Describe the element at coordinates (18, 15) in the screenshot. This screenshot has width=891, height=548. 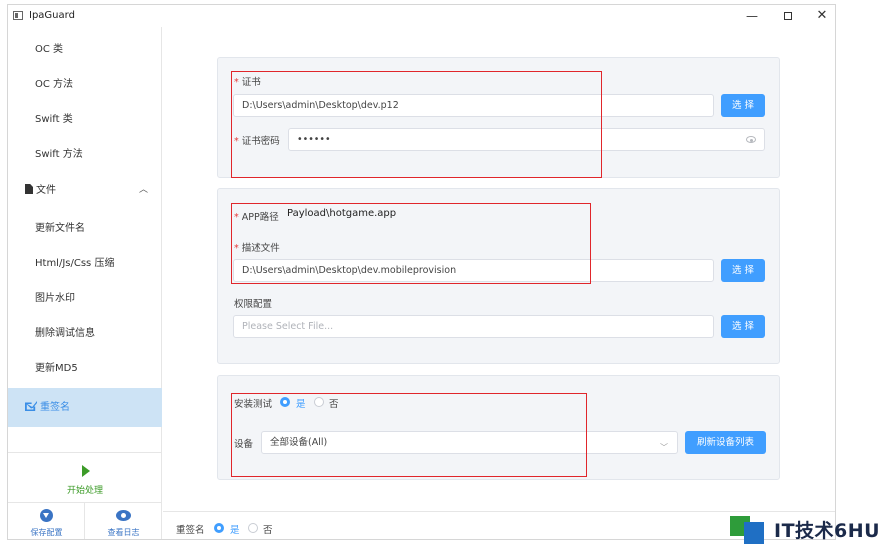
I see `app-icon` at that location.